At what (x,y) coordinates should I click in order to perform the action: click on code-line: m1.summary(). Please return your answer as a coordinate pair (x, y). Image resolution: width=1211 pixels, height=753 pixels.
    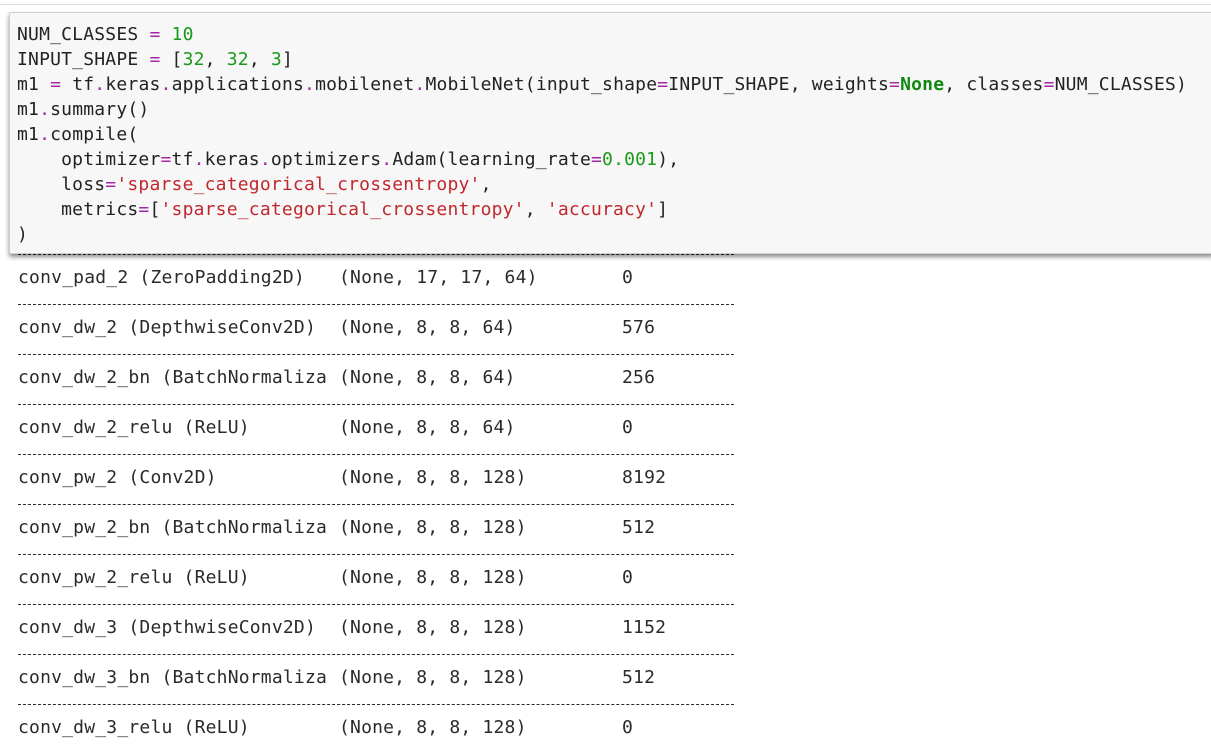
    Looking at the image, I should click on (83, 109).